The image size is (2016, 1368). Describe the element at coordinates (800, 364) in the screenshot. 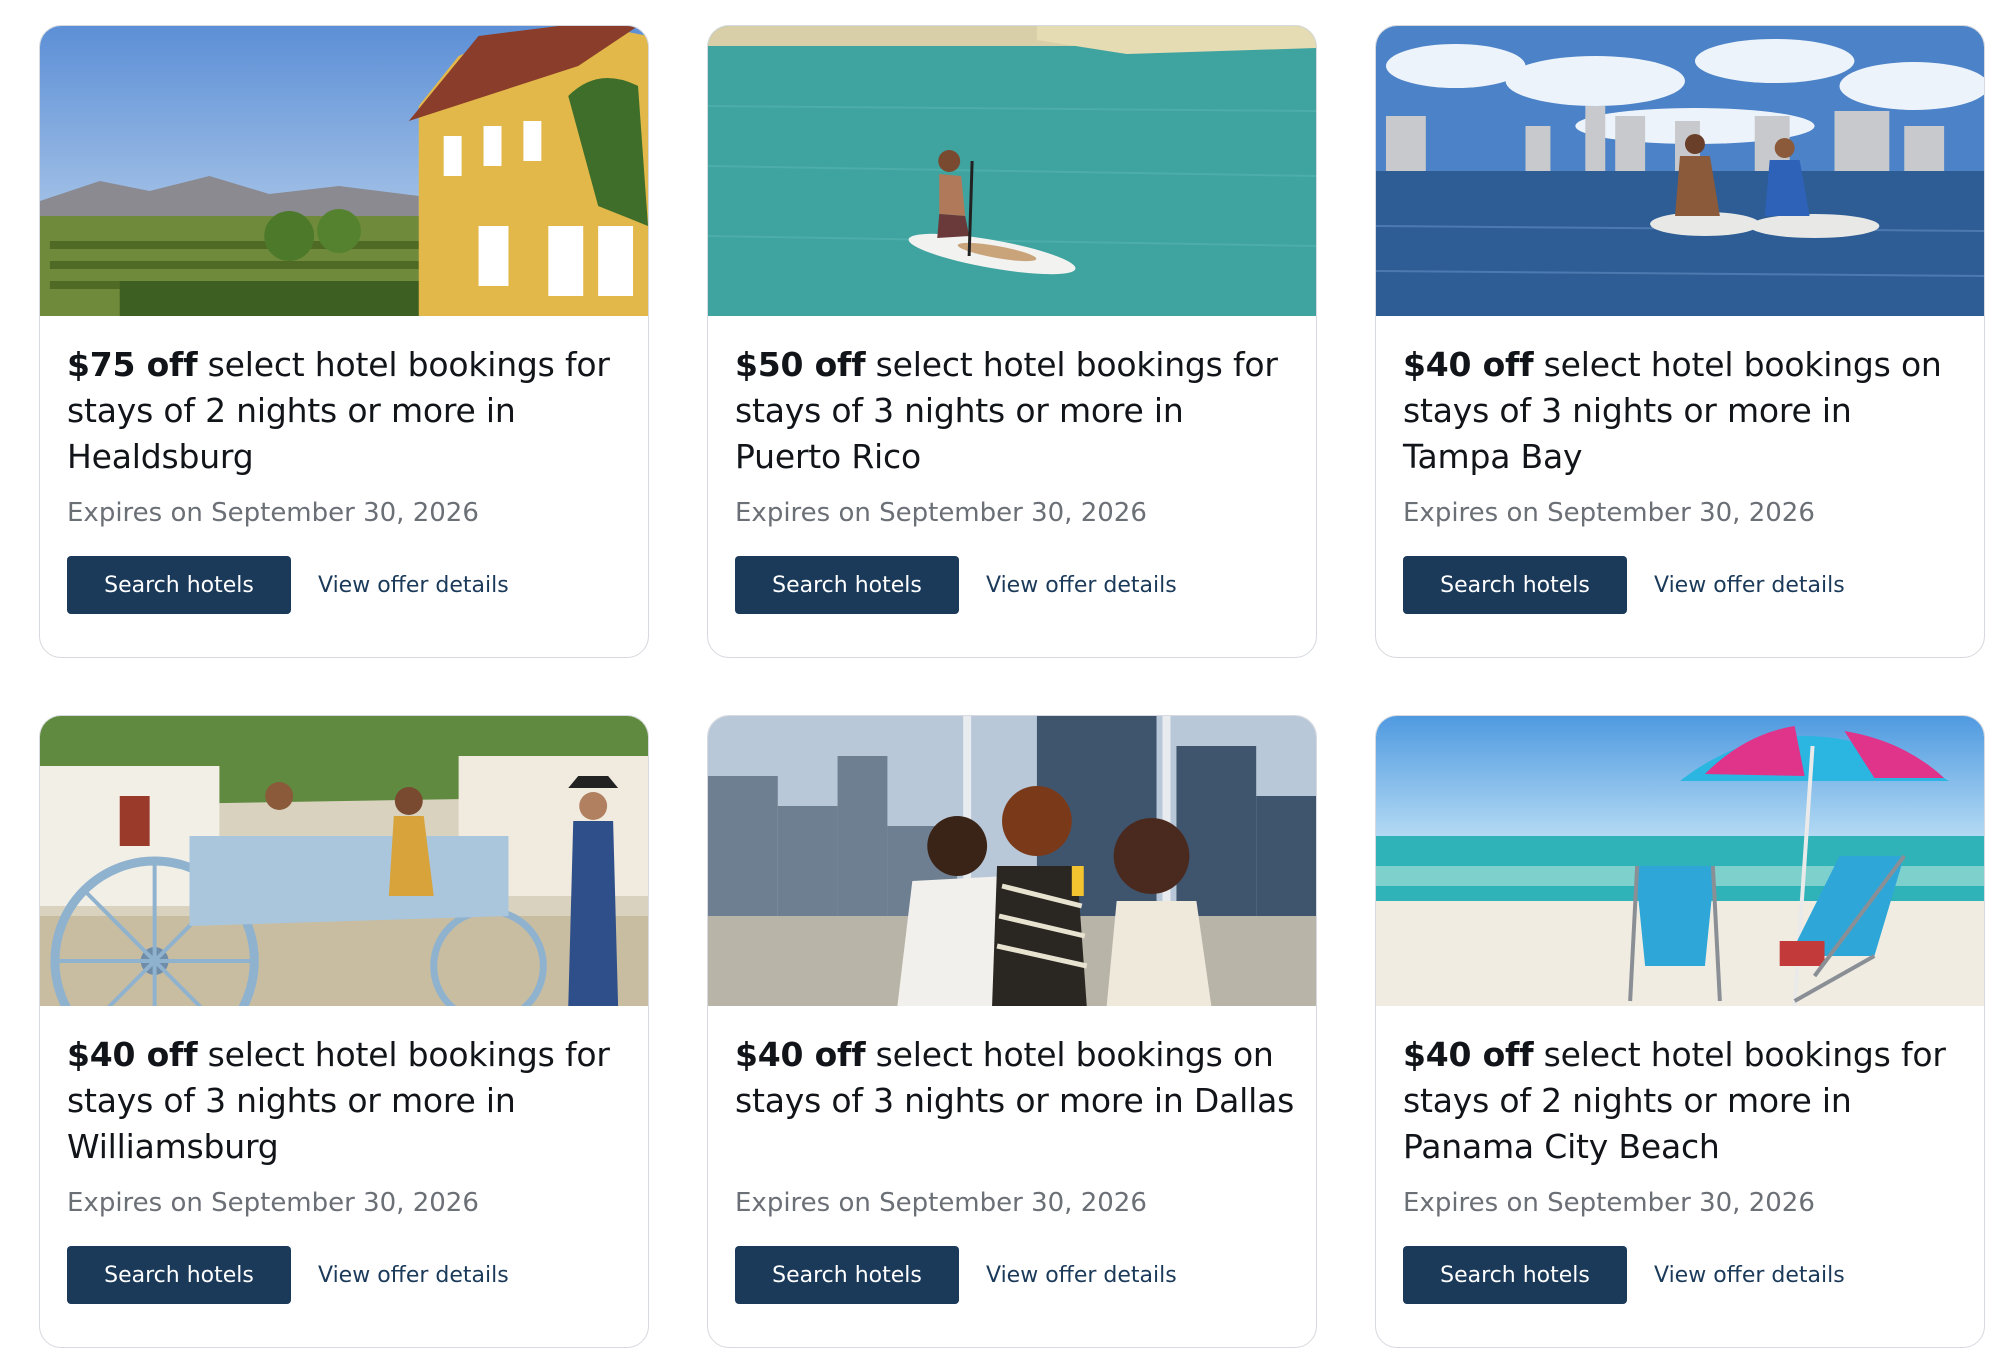

I see `offer-amount: $50 off` at that location.